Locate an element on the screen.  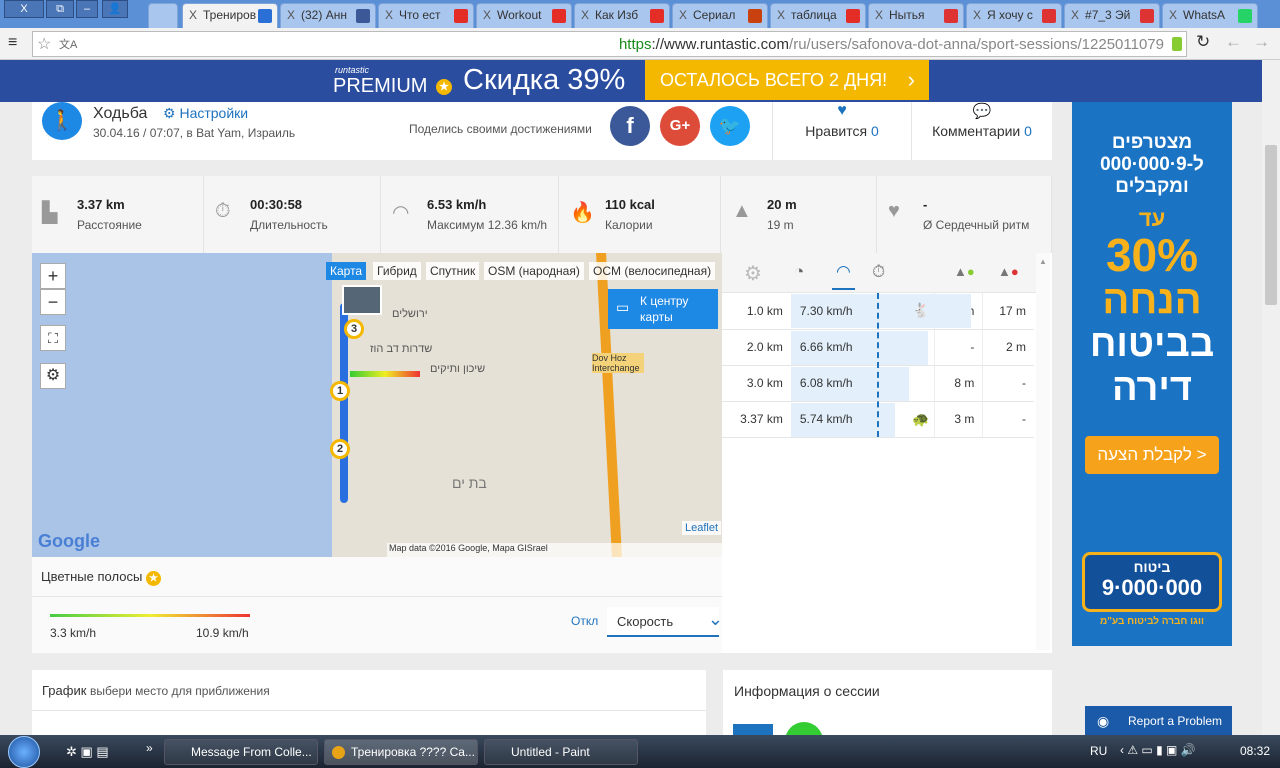
new-tab-button is located at coordinates (163, 15).